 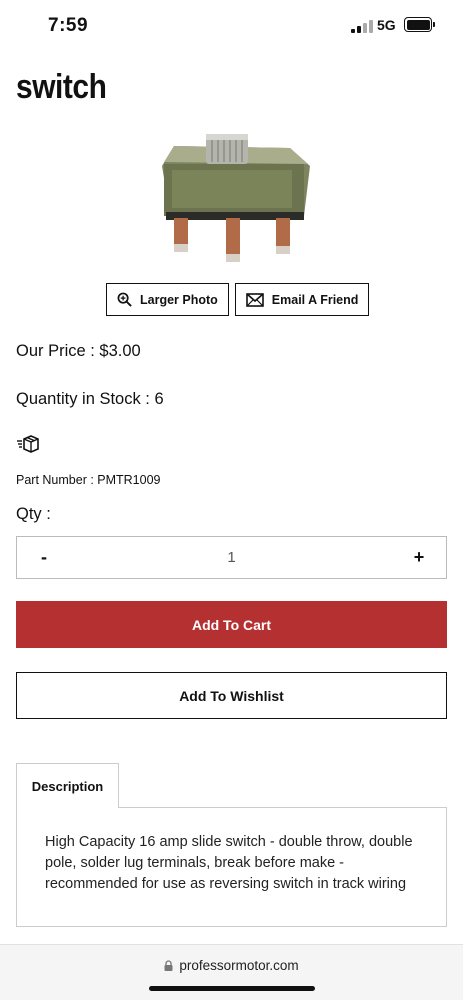 What do you see at coordinates (231, 624) in the screenshot?
I see `add-to-cart-button: Add To Cart` at bounding box center [231, 624].